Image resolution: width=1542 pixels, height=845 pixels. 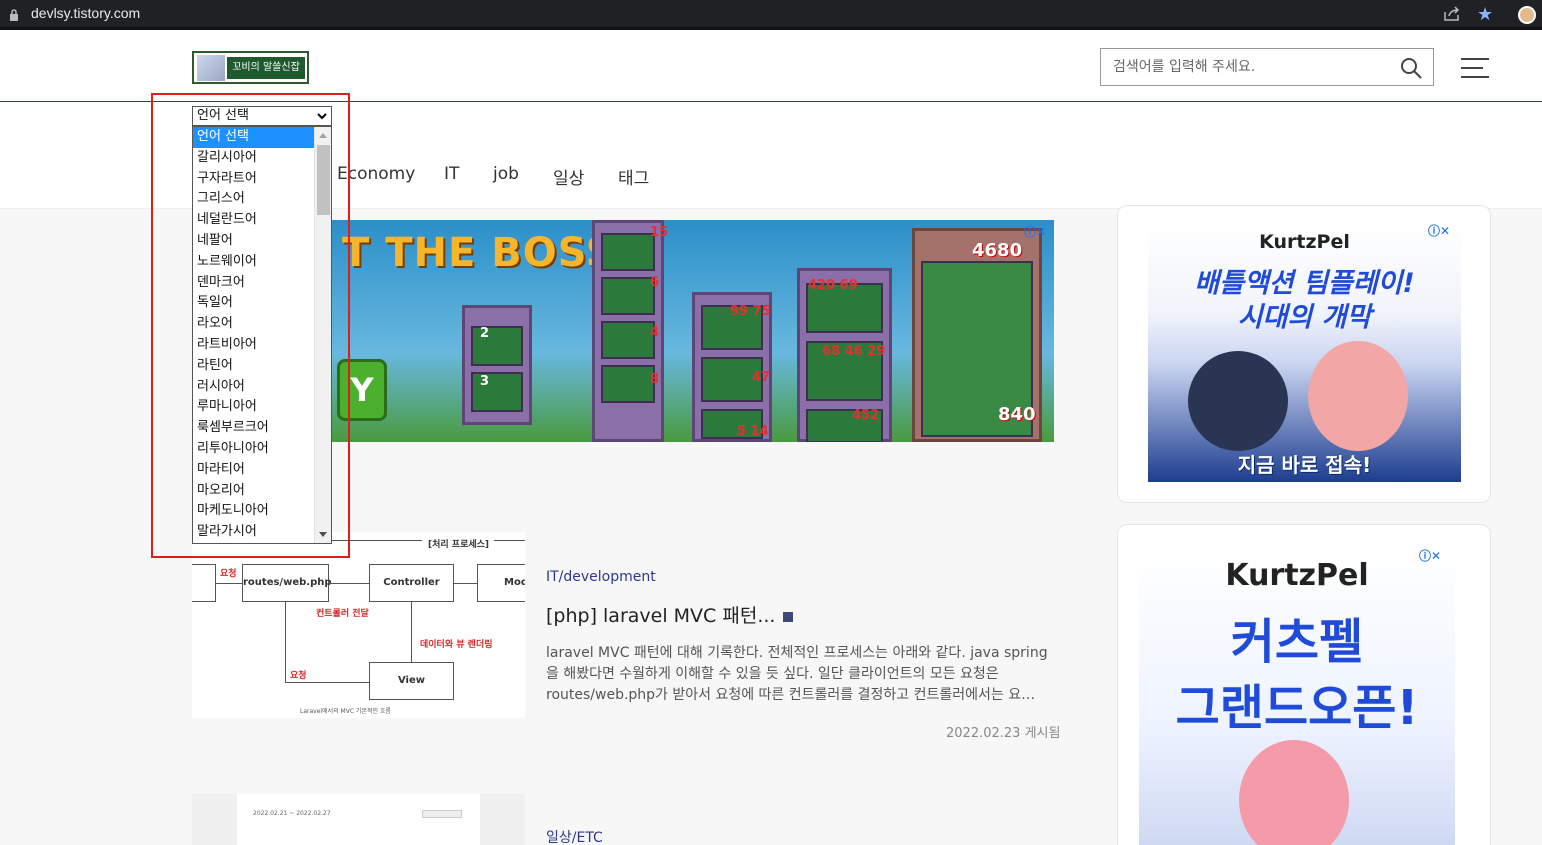 I want to click on ad-number: 420 69, so click(x=833, y=285).